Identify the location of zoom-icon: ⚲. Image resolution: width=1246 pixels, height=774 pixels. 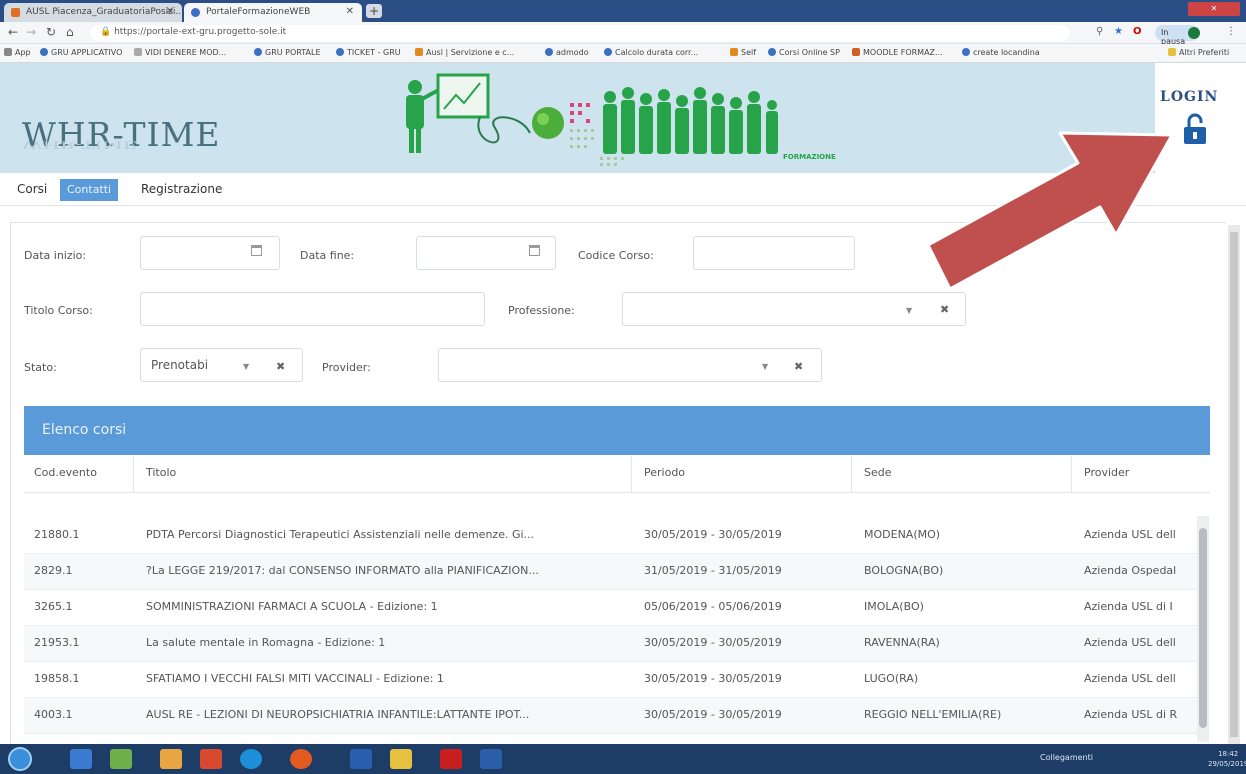
(1099, 31).